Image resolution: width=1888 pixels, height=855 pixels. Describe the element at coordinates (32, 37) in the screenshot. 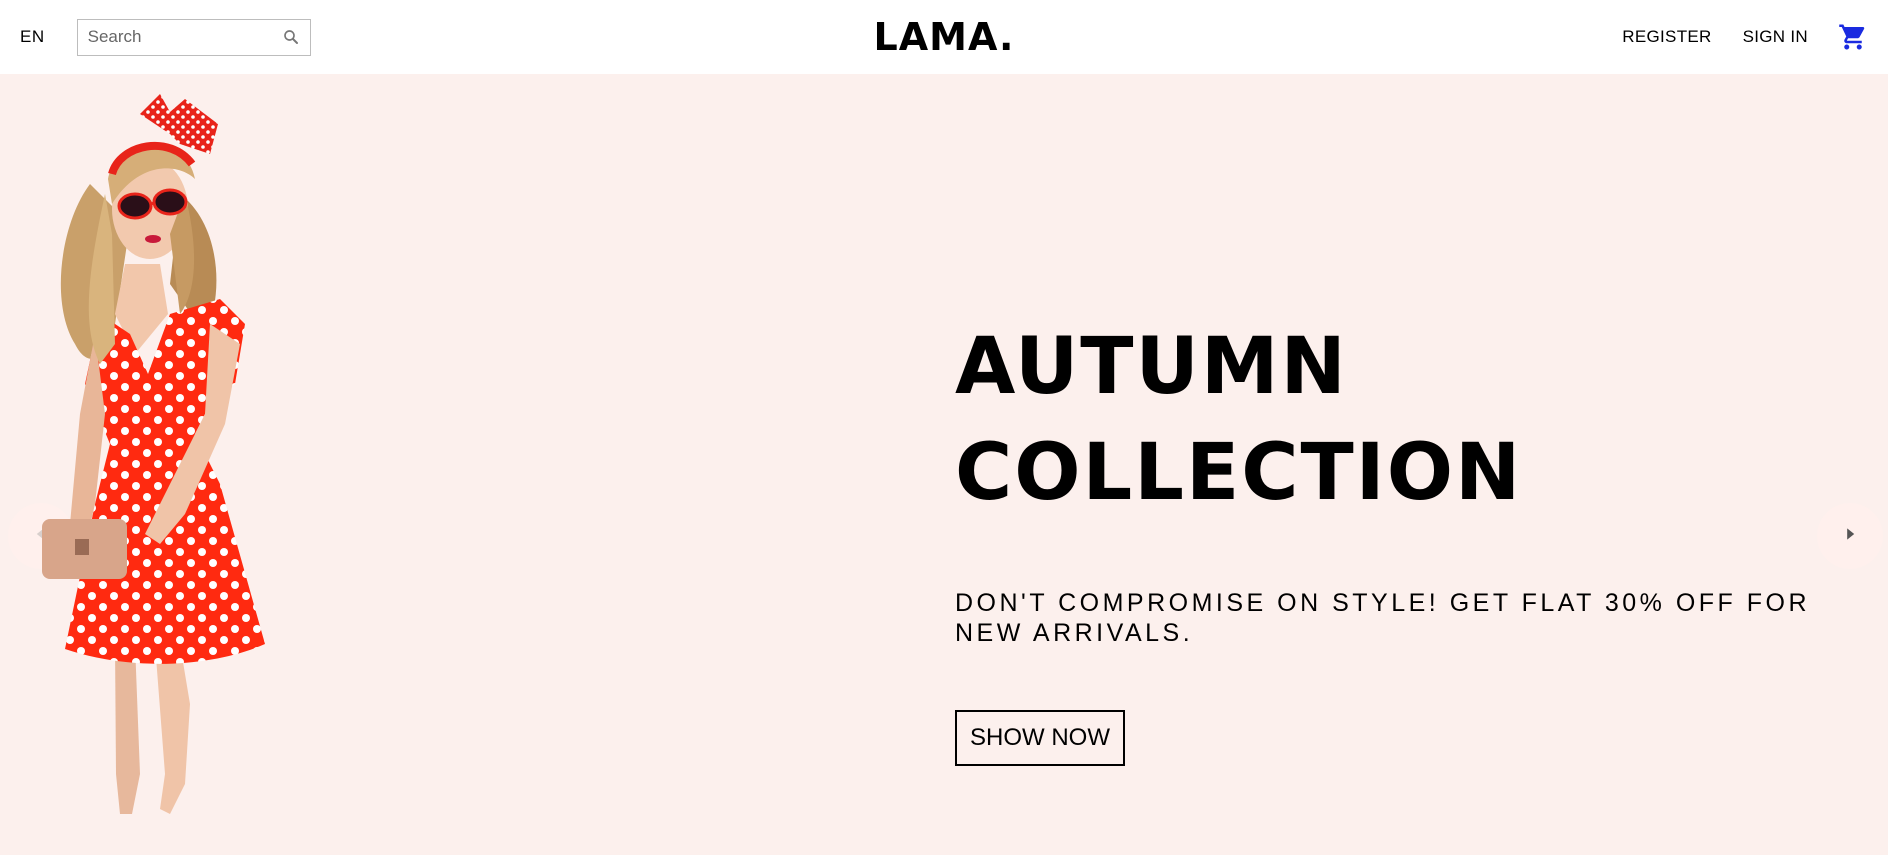

I see `language-selector: EN` at that location.